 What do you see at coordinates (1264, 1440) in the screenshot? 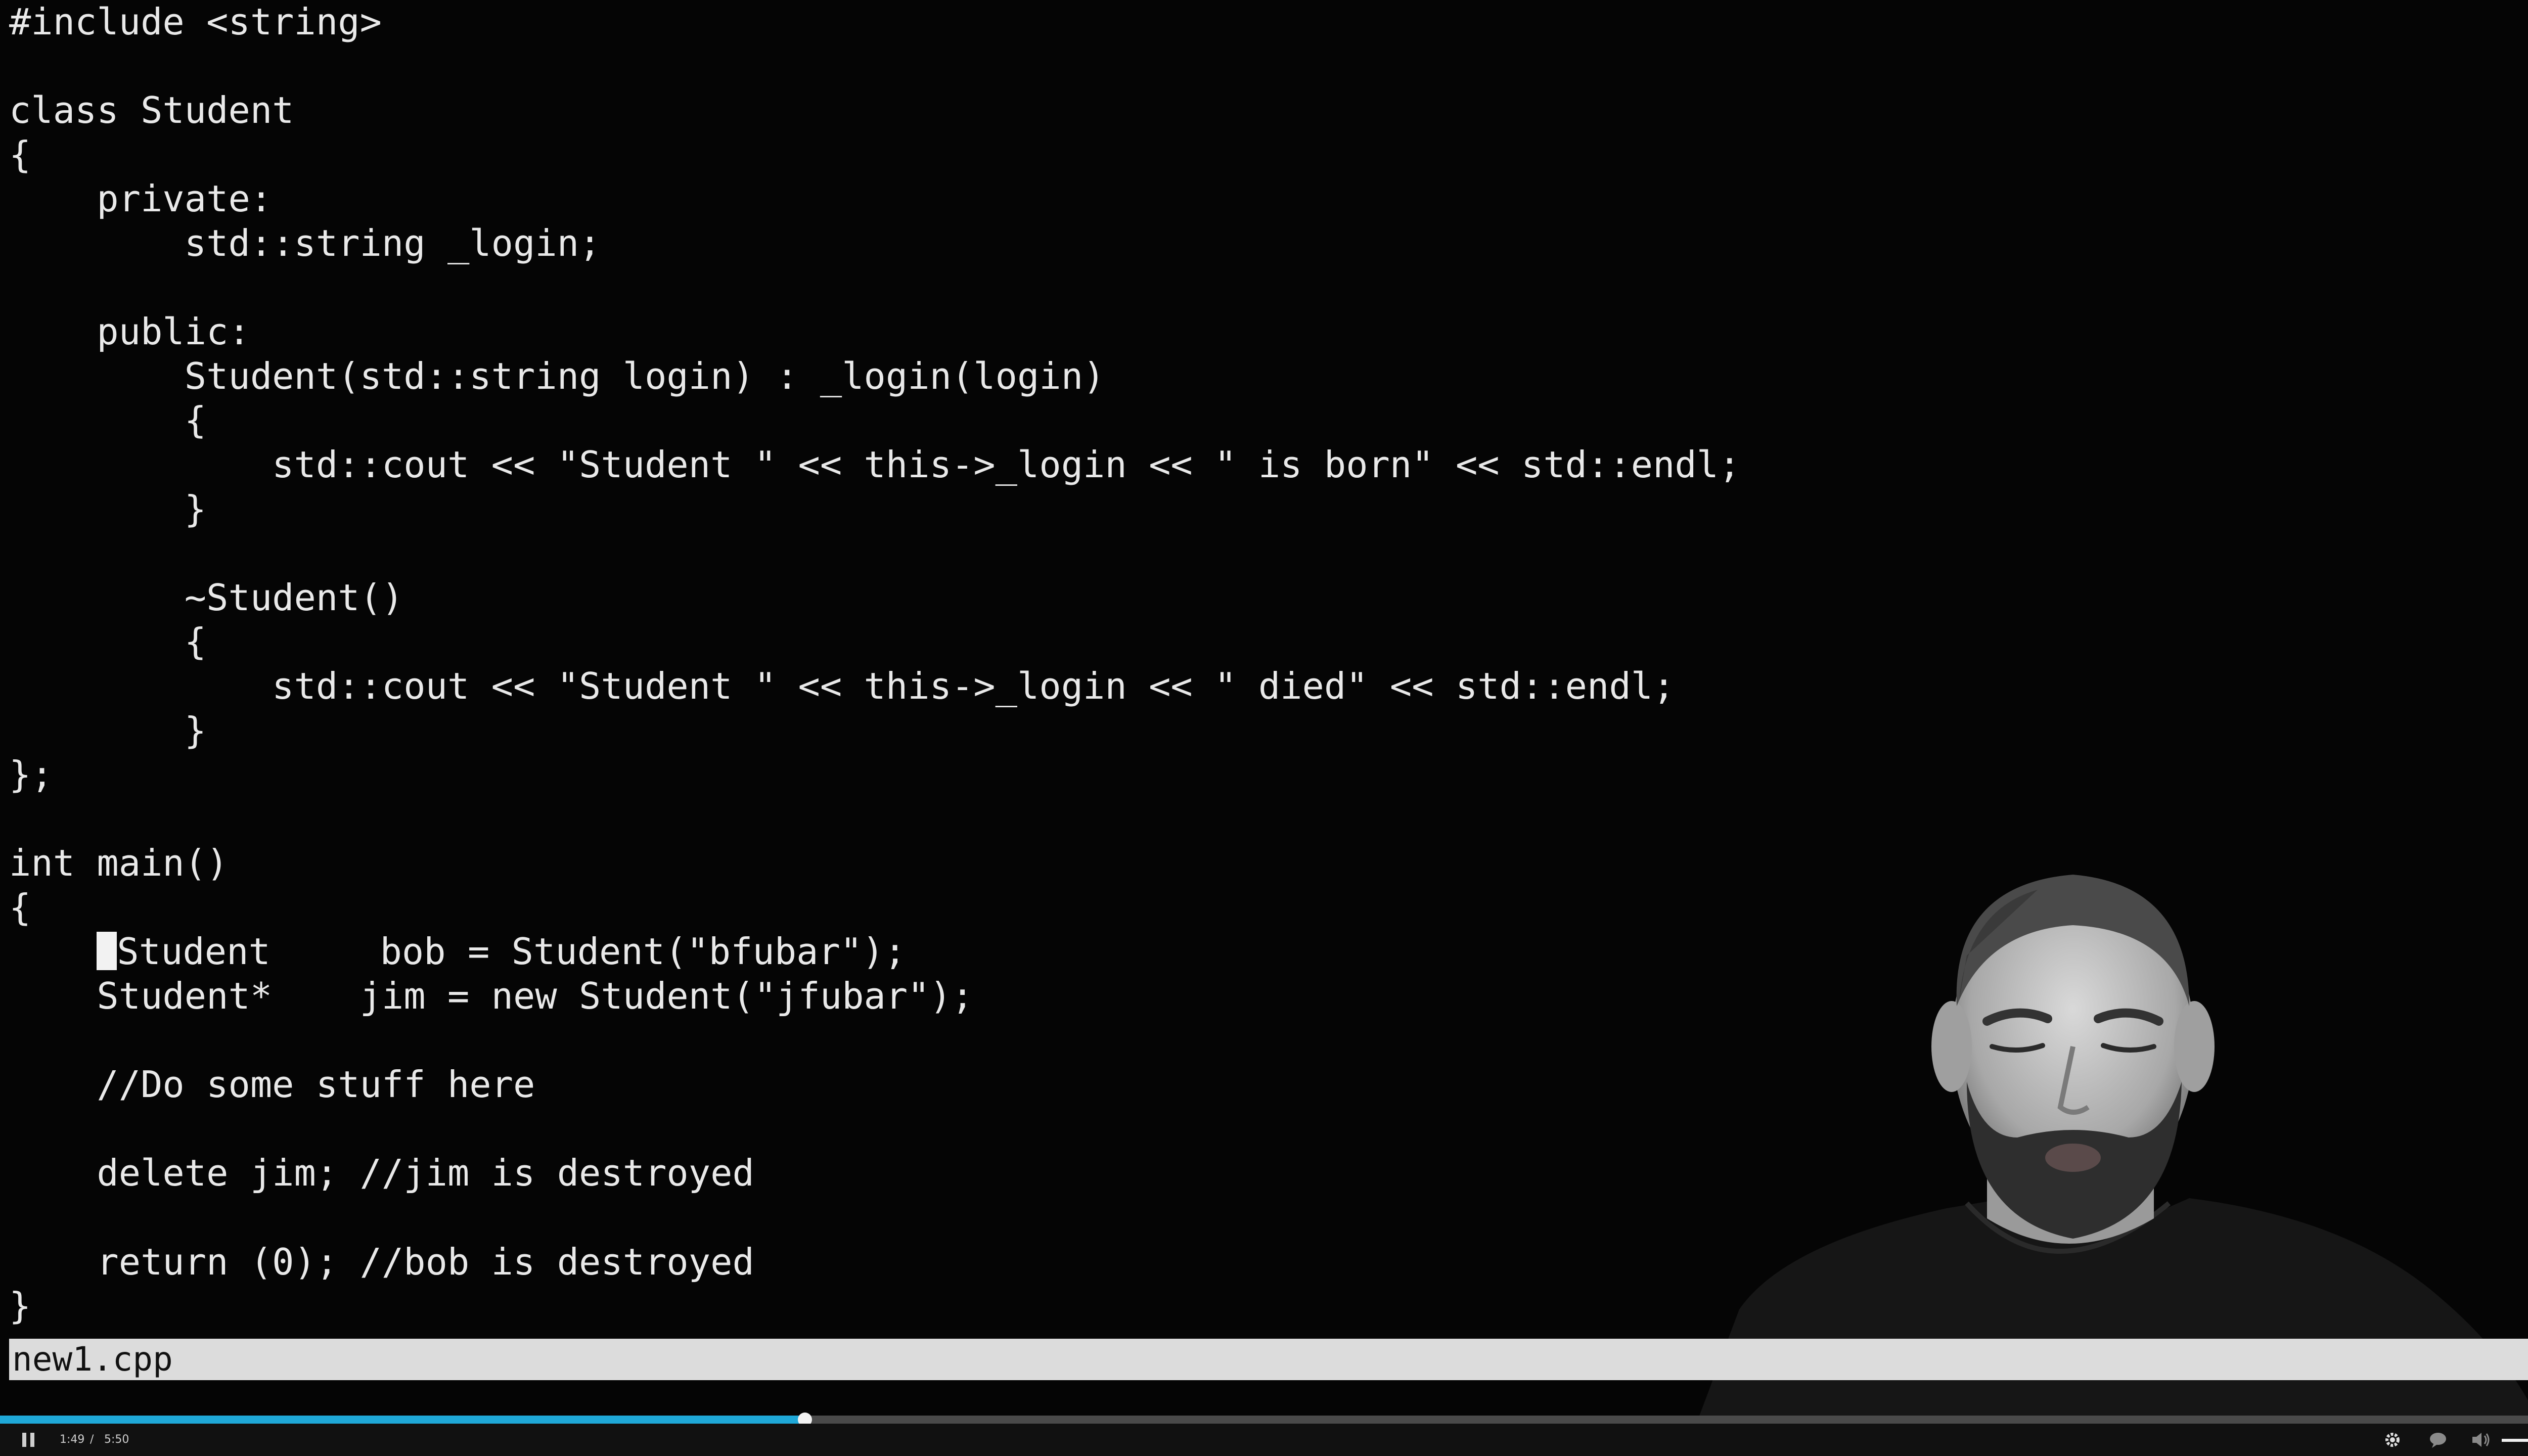
I see `video-controls-bar: 1:49 / 5:50` at bounding box center [1264, 1440].